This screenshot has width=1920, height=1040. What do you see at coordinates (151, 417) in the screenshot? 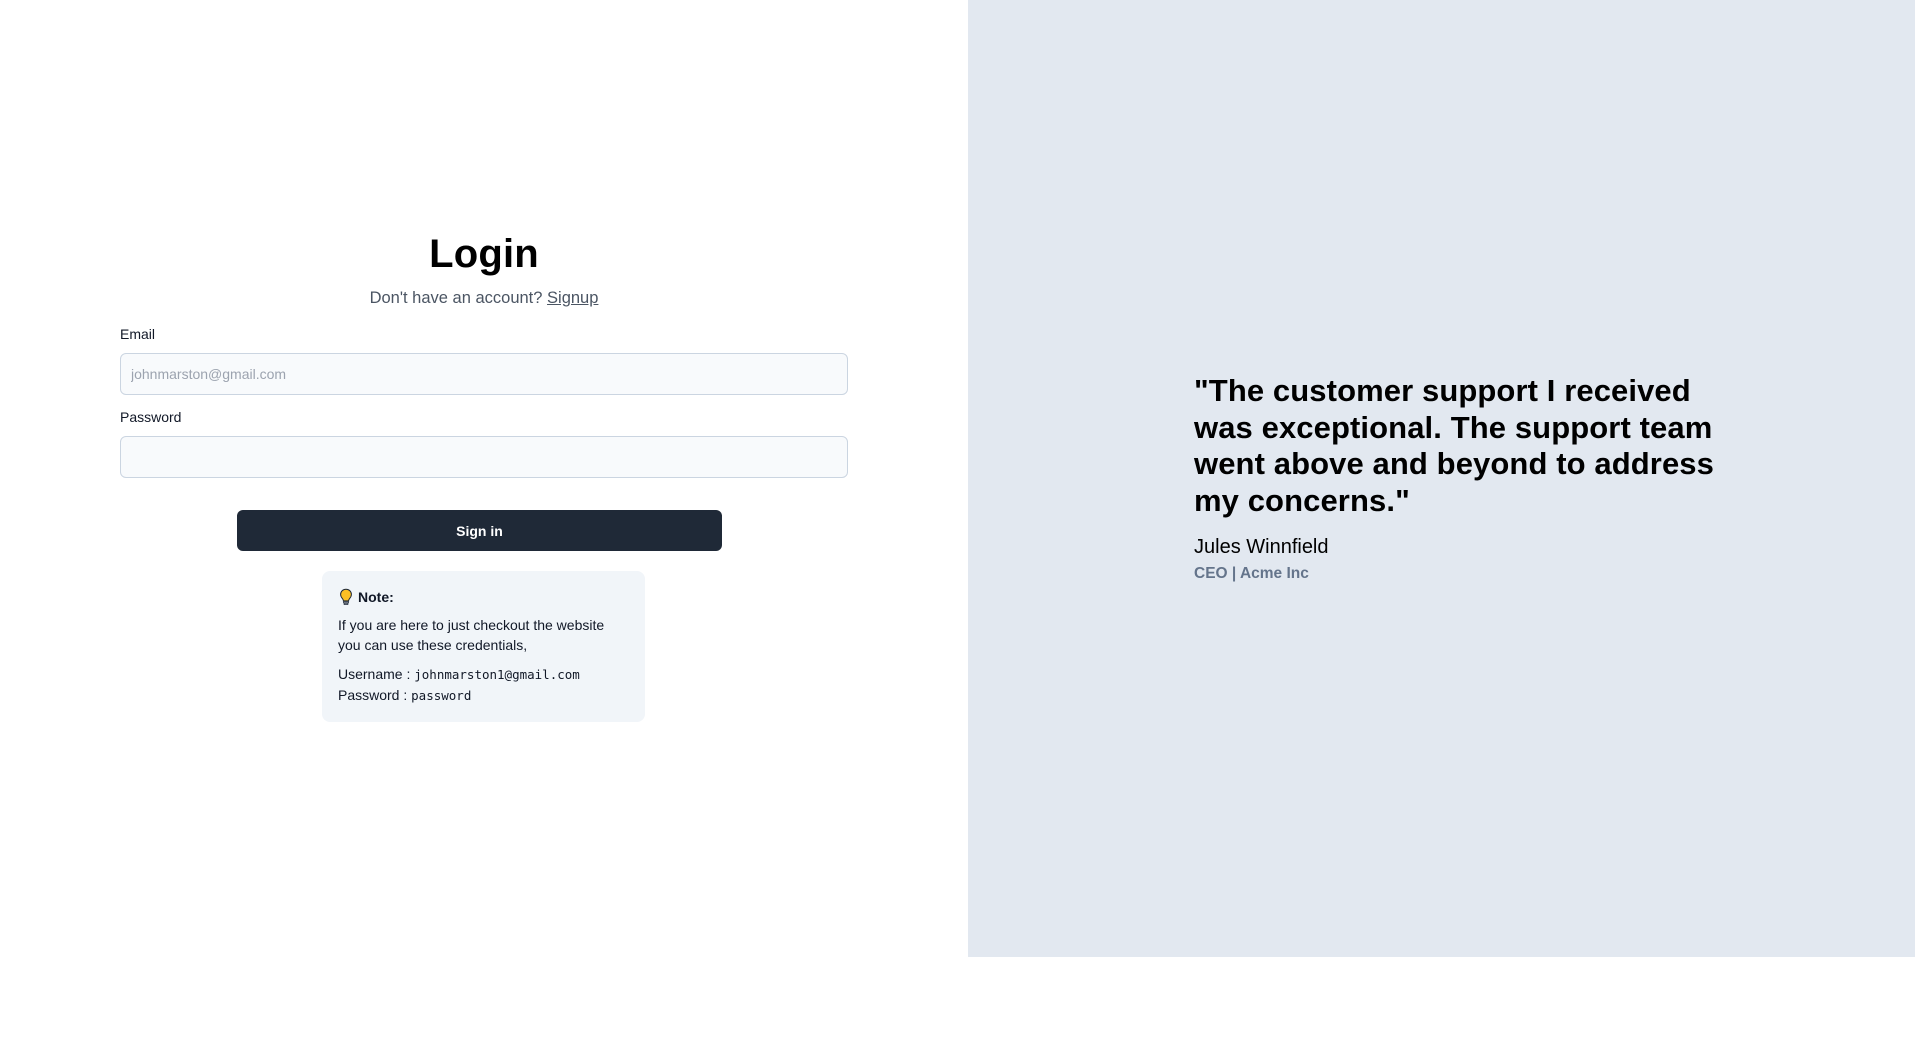
I see `password-label: Password` at bounding box center [151, 417].